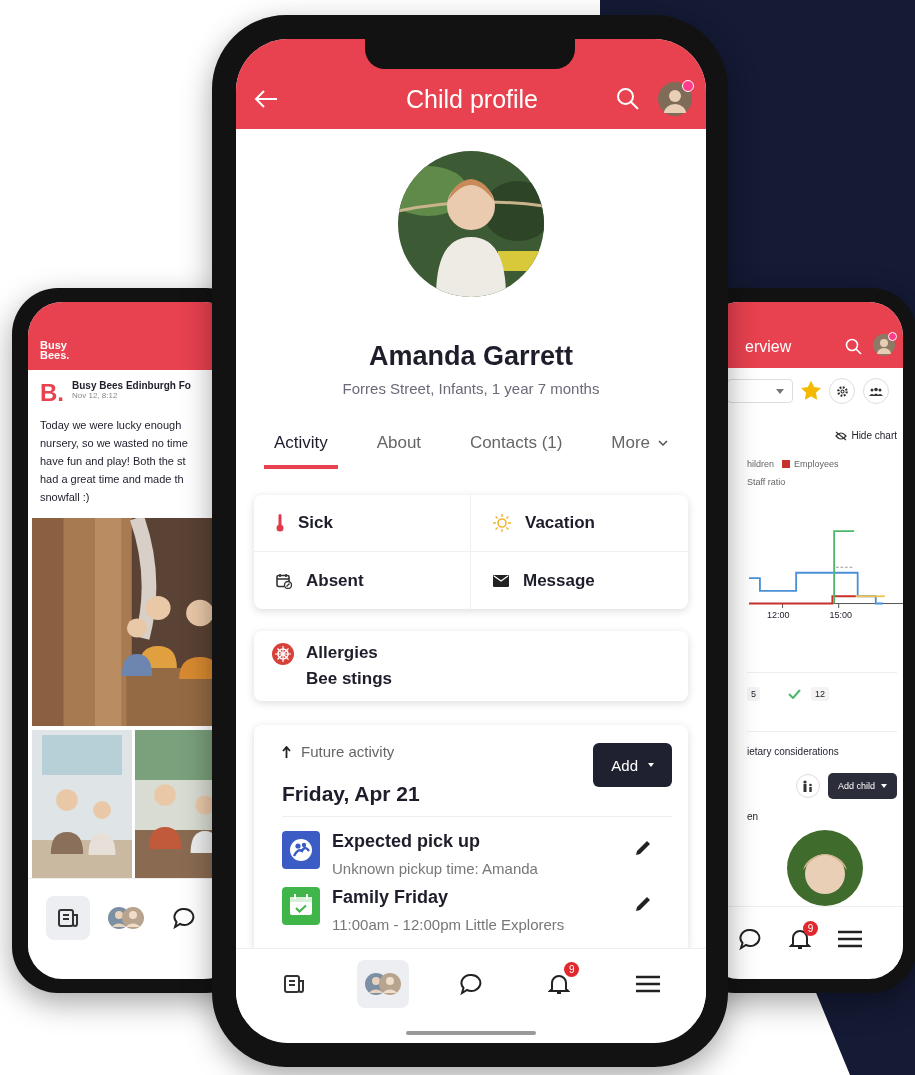 This screenshot has width=915, height=1075. What do you see at coordinates (753, 694) in the screenshot?
I see `count-value: 5` at bounding box center [753, 694].